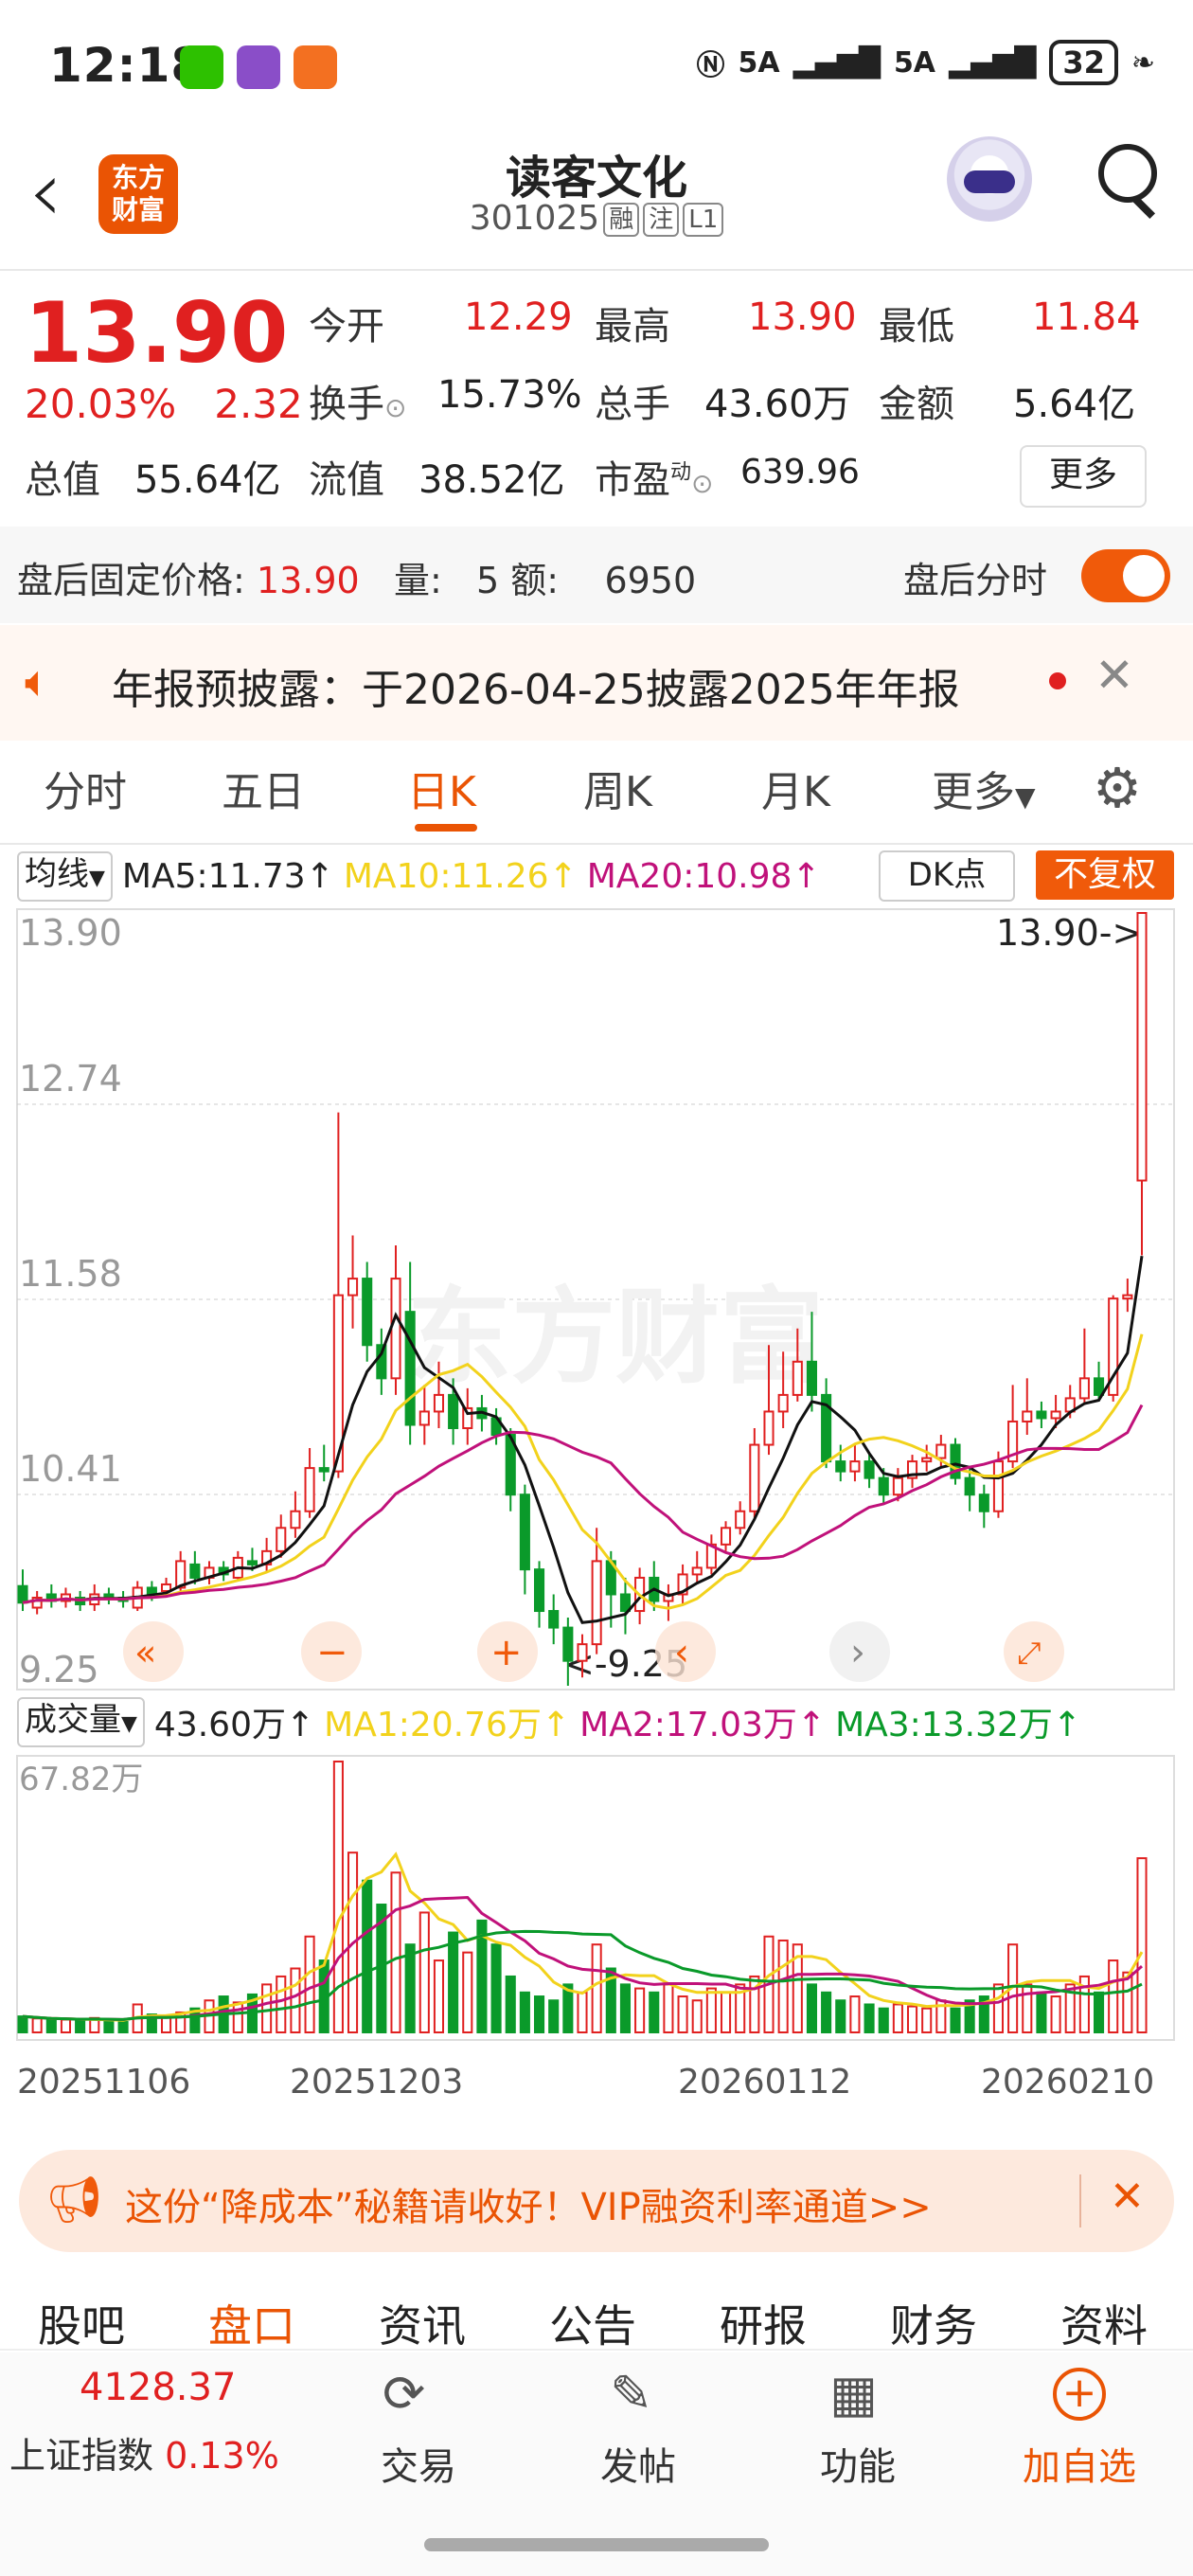 This screenshot has height=2576, width=1193. I want to click on footer-add-watchlist: 加自选, so click(1079, 2463).